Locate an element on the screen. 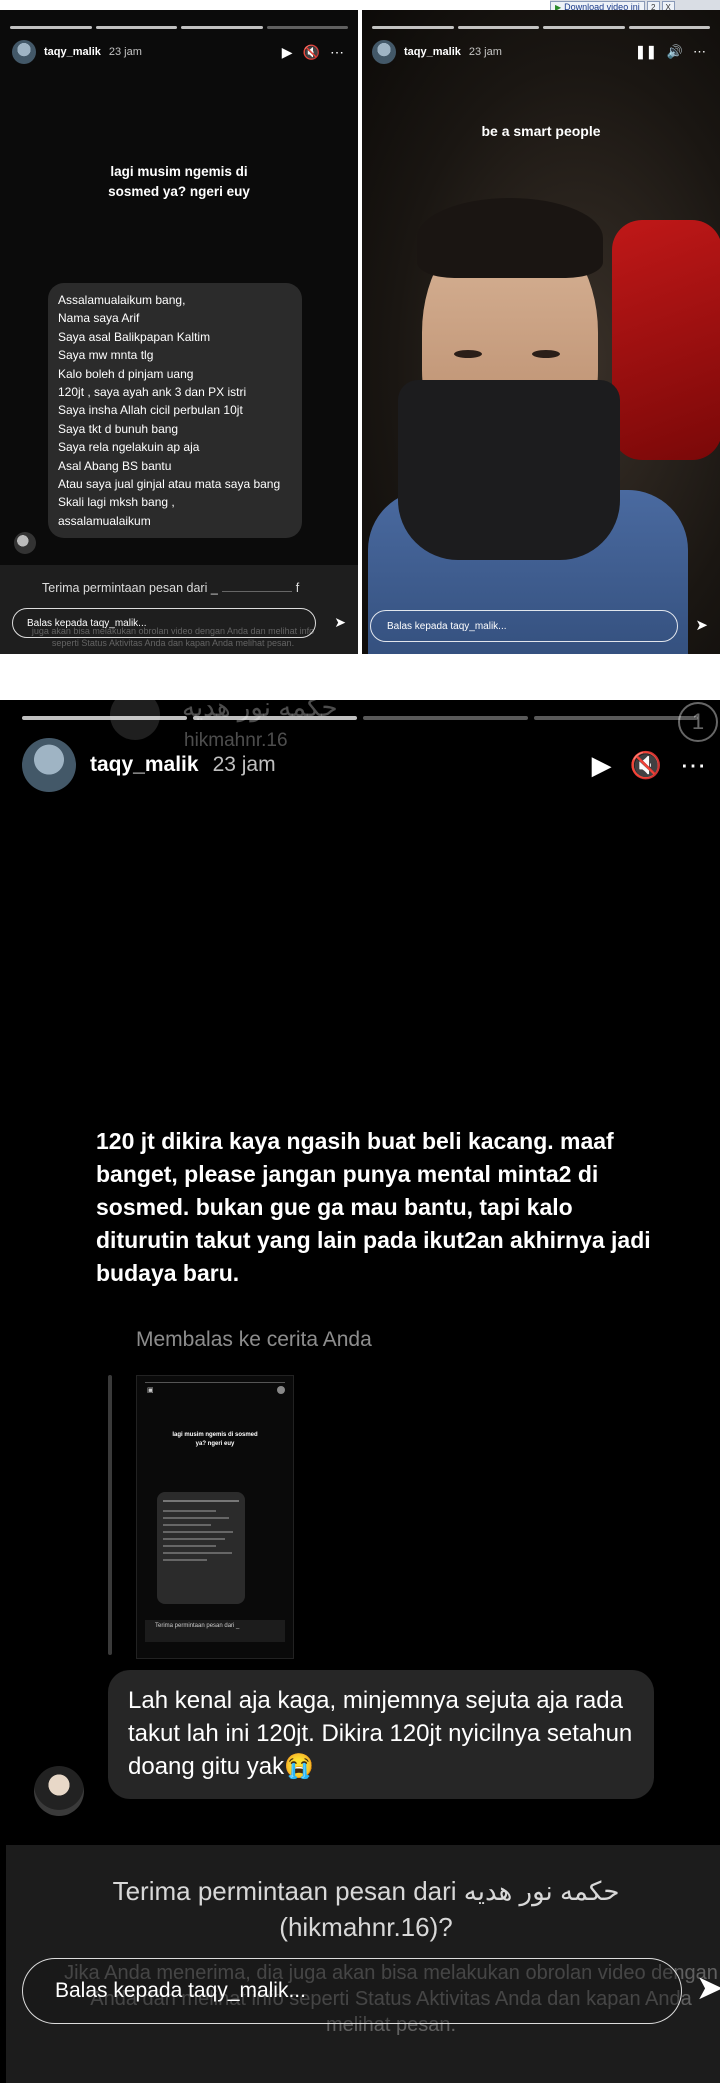 The height and width of the screenshot is (2083, 720). request-text: Terima permintaan pesan dari _ f is located at coordinates (171, 588).